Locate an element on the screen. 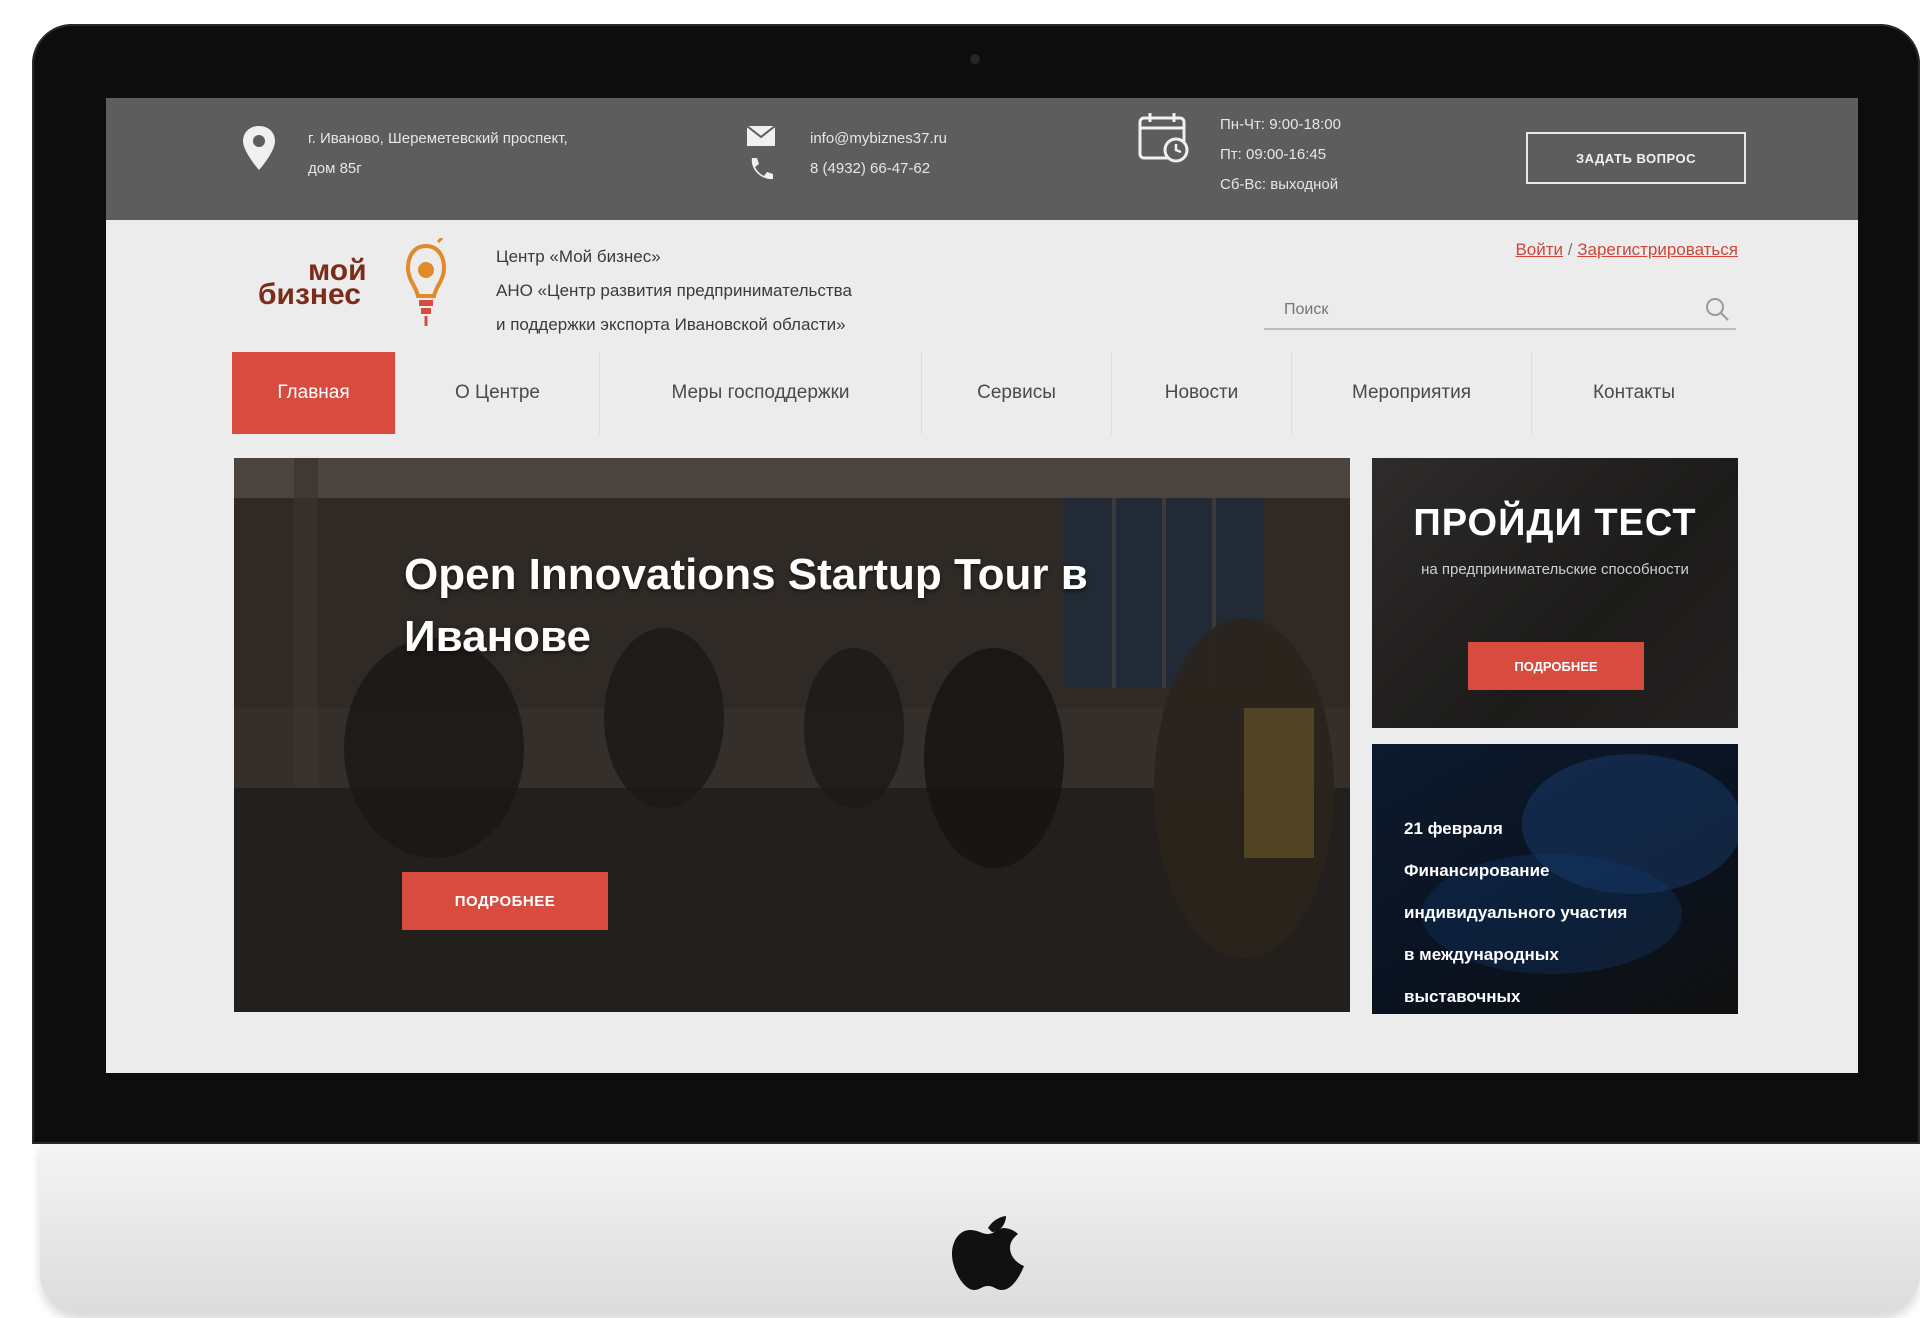  email-link: info@mybiznes37.ru is located at coordinates (878, 139).